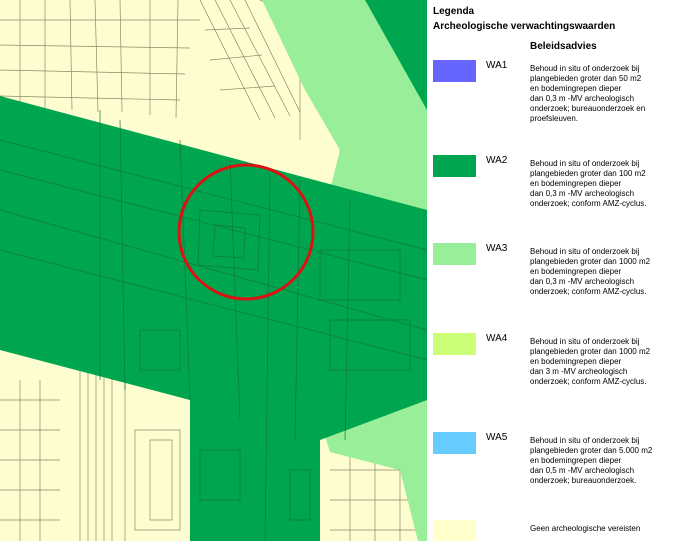 The width and height of the screenshot is (685, 541). Describe the element at coordinates (497, 160) in the screenshot. I see `legend-code: WA2` at that location.